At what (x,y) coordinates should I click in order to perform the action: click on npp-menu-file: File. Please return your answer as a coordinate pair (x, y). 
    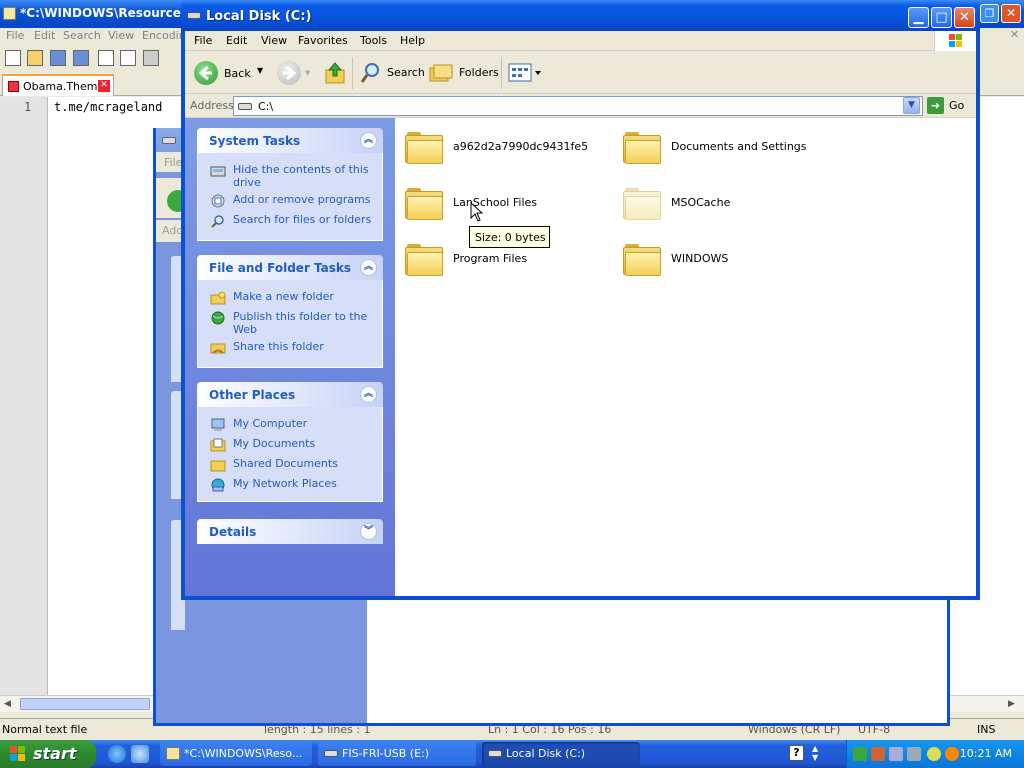
    Looking at the image, I should click on (15, 35).